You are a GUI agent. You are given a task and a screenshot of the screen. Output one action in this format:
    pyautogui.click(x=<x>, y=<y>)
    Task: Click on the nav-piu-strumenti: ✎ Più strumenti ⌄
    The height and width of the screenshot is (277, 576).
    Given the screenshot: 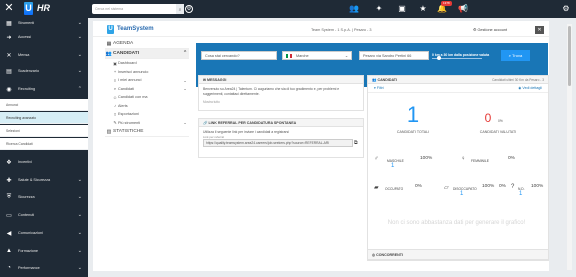 What is the action you would take?
    pyautogui.click(x=147, y=123)
    